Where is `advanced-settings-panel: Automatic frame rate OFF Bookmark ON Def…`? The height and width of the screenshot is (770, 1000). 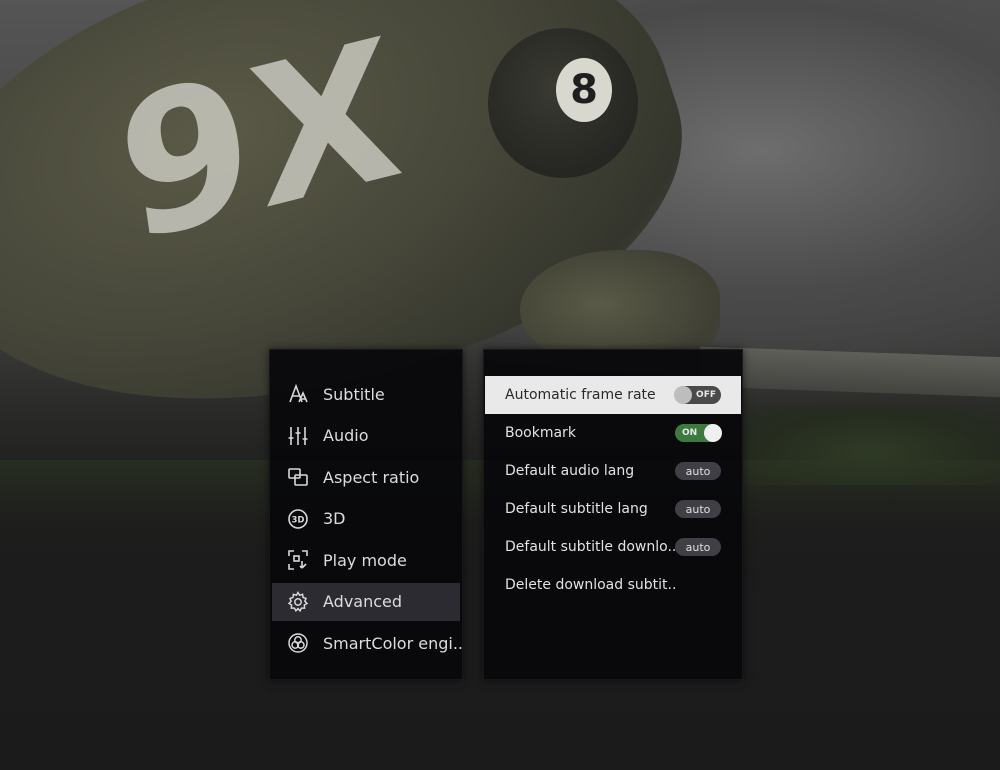 advanced-settings-panel: Automatic frame rate OFF Bookmark ON Def… is located at coordinates (613, 514).